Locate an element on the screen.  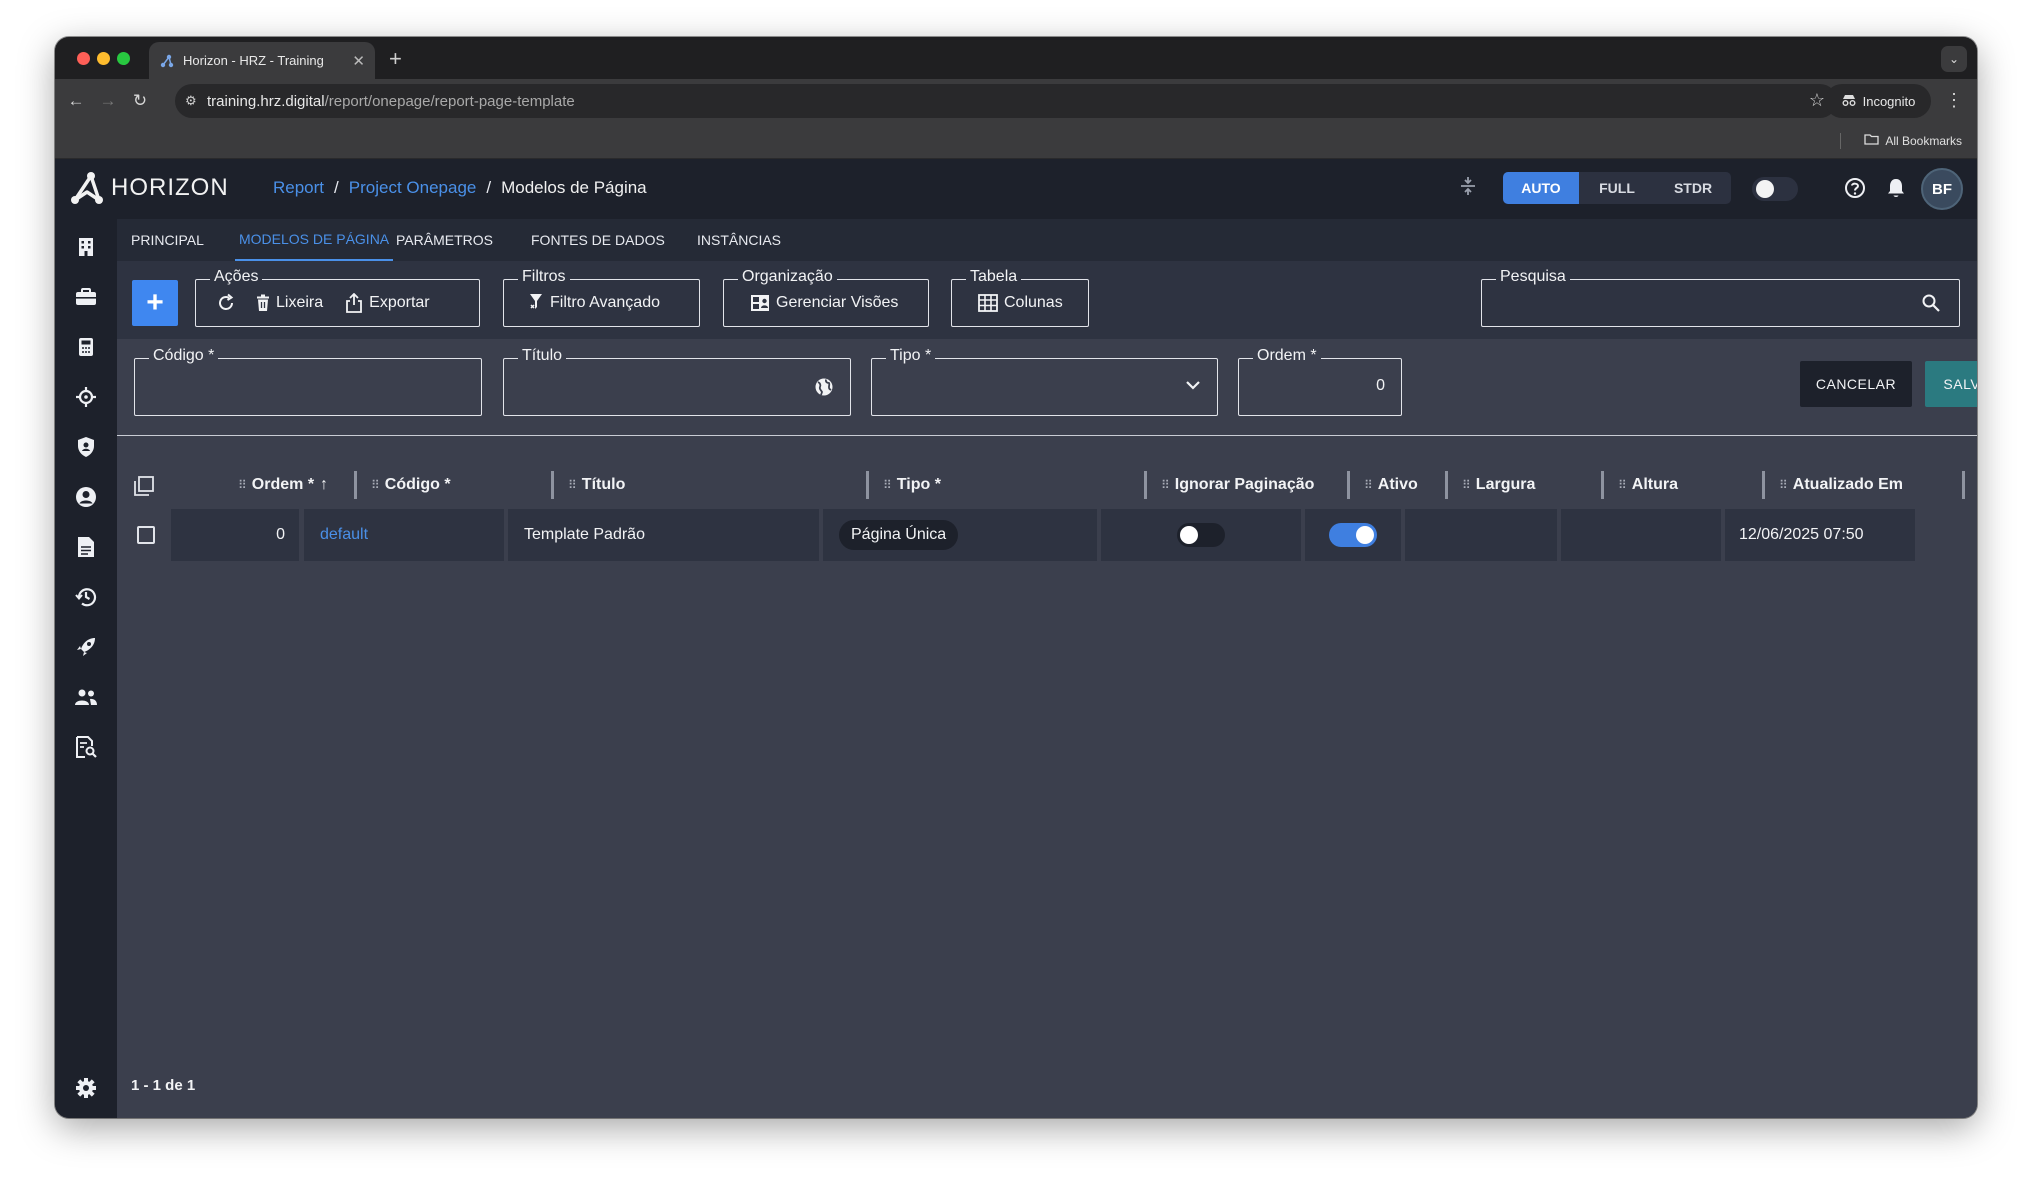
cancel-button: CANCELAR is located at coordinates (1856, 384).